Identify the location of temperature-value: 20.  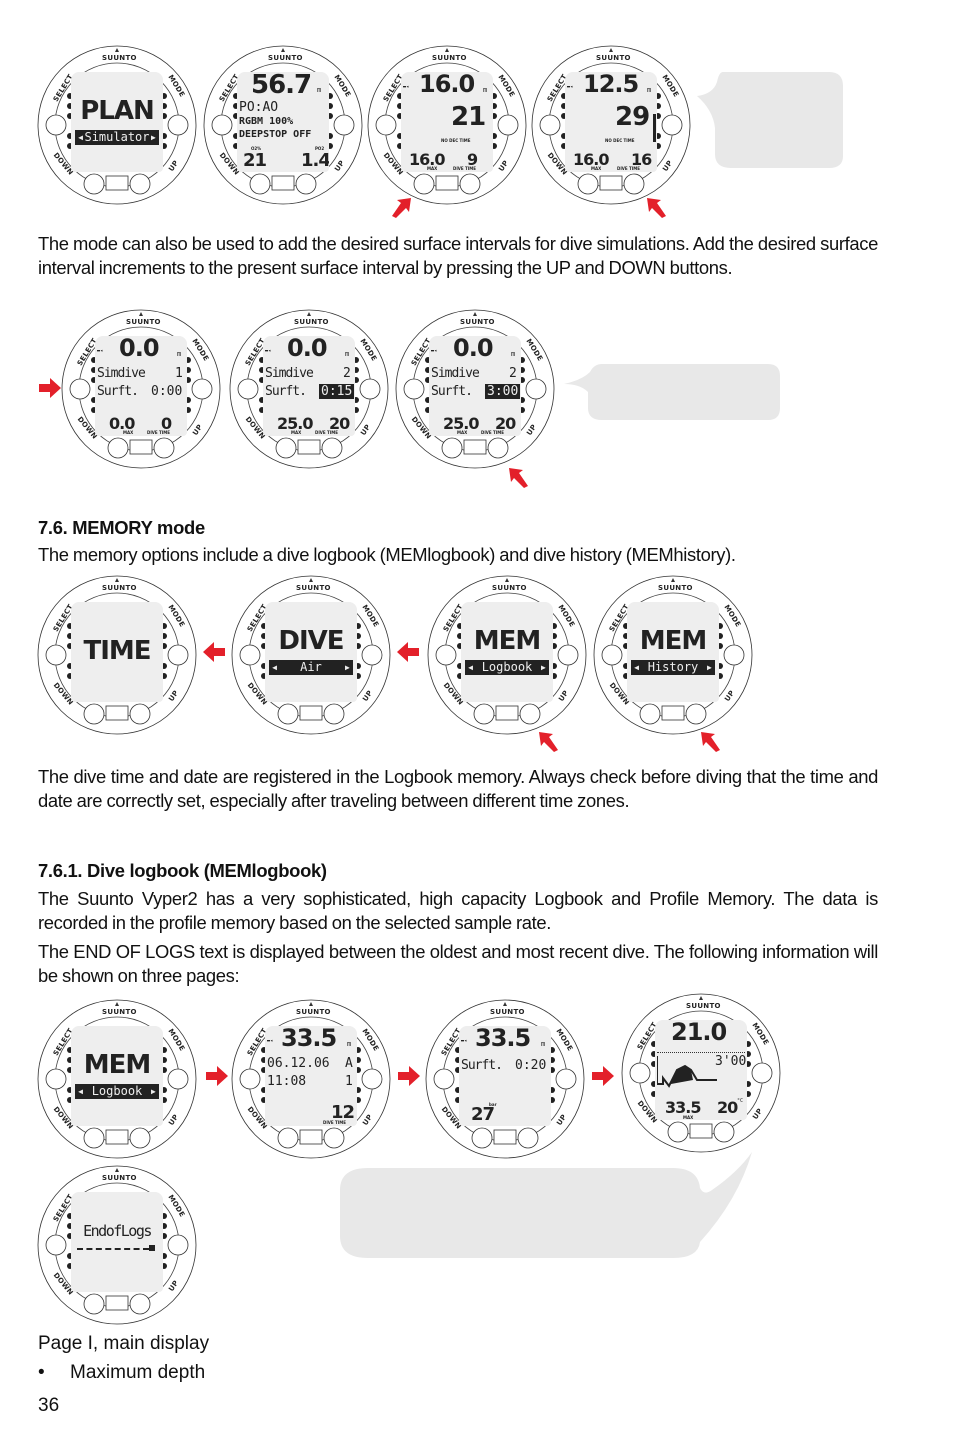
(727, 1107).